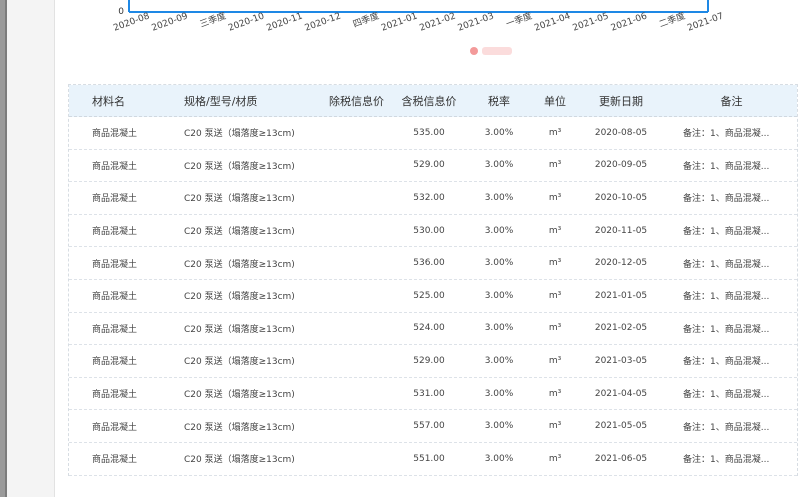 The width and height of the screenshot is (805, 497). What do you see at coordinates (497, 51) in the screenshot?
I see `legend-label-blurred` at bounding box center [497, 51].